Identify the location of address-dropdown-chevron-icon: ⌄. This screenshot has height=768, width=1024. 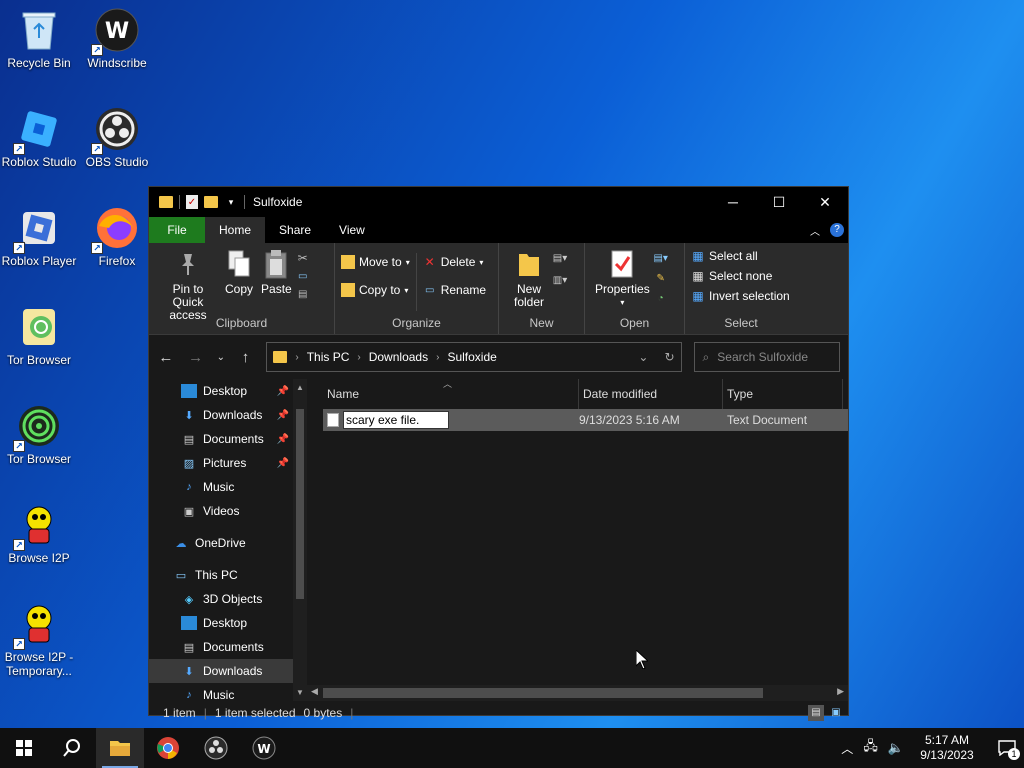
(643, 357).